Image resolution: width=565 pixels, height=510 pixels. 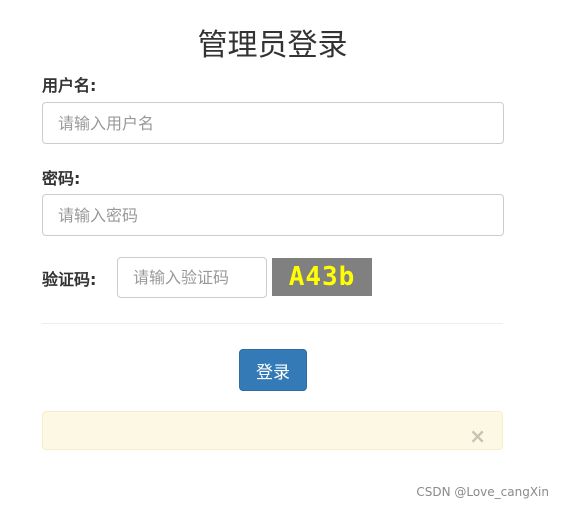 What do you see at coordinates (69, 279) in the screenshot?
I see `captcha-label: 验证码:` at bounding box center [69, 279].